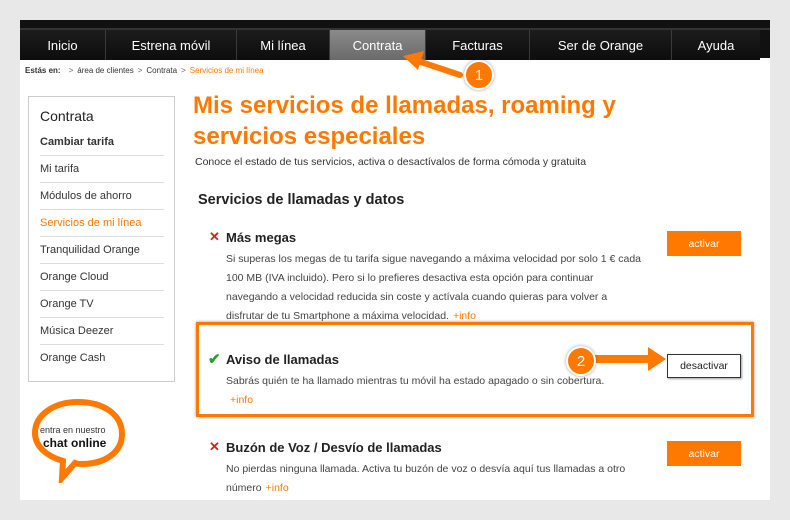 The image size is (790, 520). What do you see at coordinates (479, 75) in the screenshot?
I see `step-badge-1: 1` at bounding box center [479, 75].